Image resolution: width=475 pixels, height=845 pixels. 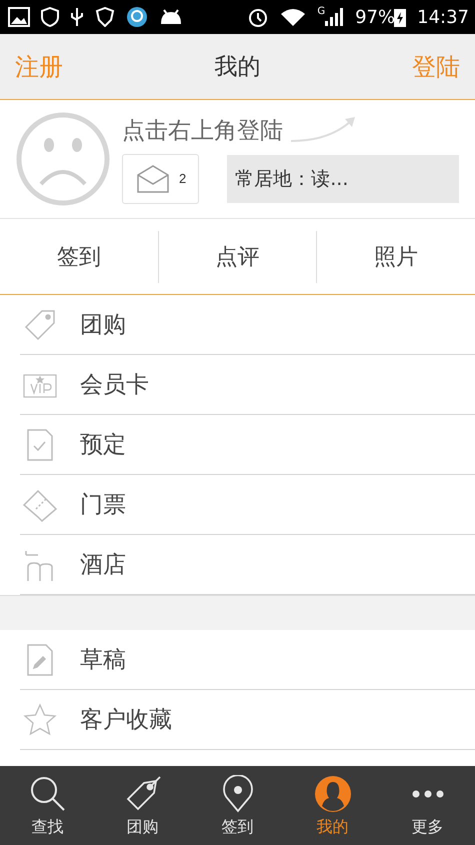 What do you see at coordinates (400, 17) in the screenshot?
I see `battery-icon` at bounding box center [400, 17].